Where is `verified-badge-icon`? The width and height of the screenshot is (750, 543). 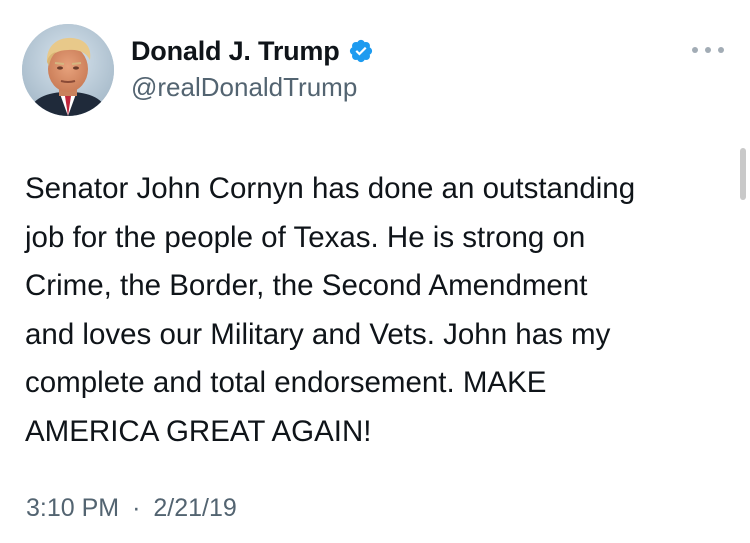 verified-badge-icon is located at coordinates (361, 51).